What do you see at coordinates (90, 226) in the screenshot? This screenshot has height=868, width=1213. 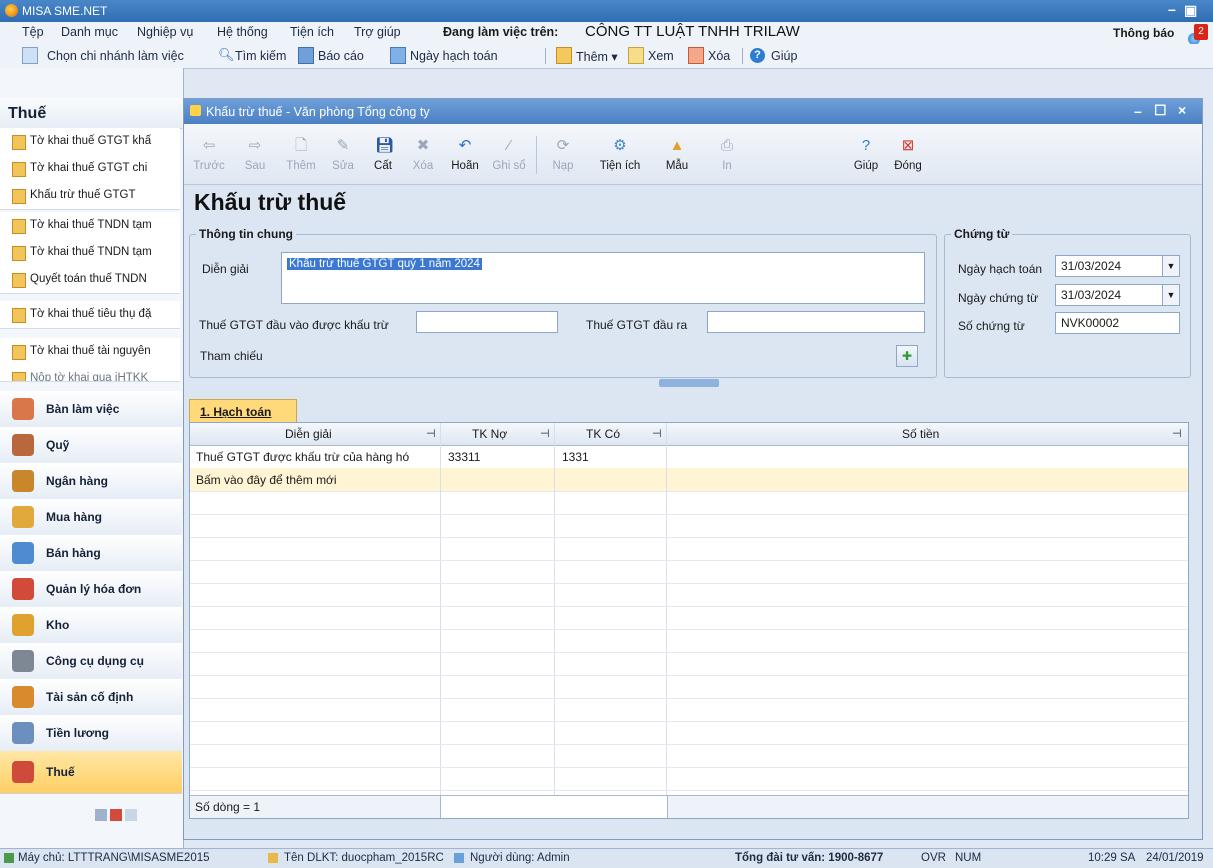 I see `sidebar-item-tndn-provisional-1: Tờ khai thuế TNDN tạm` at bounding box center [90, 226].